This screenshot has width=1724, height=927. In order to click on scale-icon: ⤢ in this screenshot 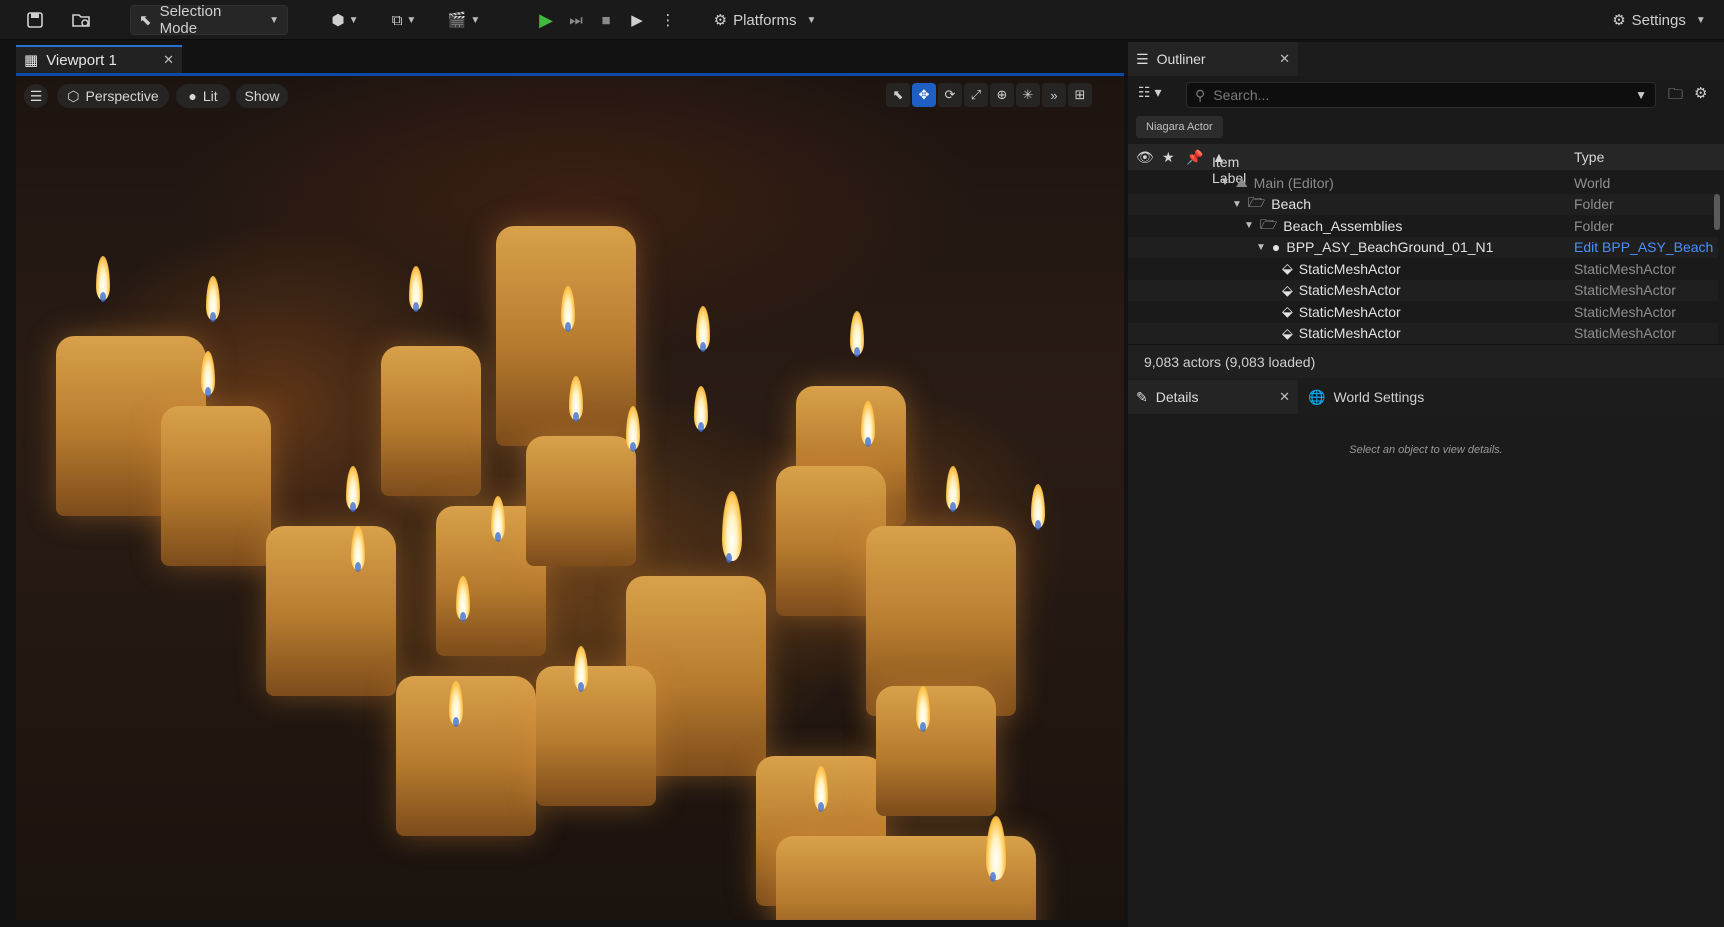, I will do `click(976, 95)`.